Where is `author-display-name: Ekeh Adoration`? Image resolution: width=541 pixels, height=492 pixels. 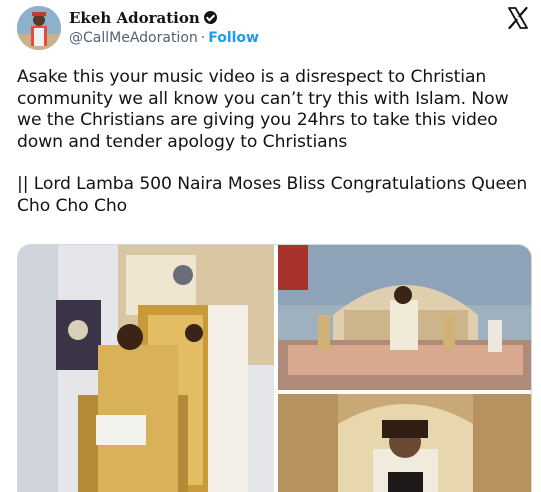 author-display-name: Ekeh Adoration is located at coordinates (134, 18).